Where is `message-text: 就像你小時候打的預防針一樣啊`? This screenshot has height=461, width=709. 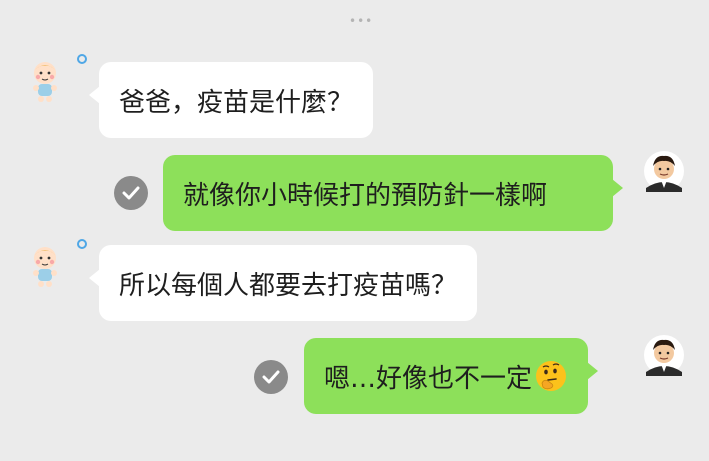
message-text: 就像你小時候打的預防針一樣啊 is located at coordinates (365, 195).